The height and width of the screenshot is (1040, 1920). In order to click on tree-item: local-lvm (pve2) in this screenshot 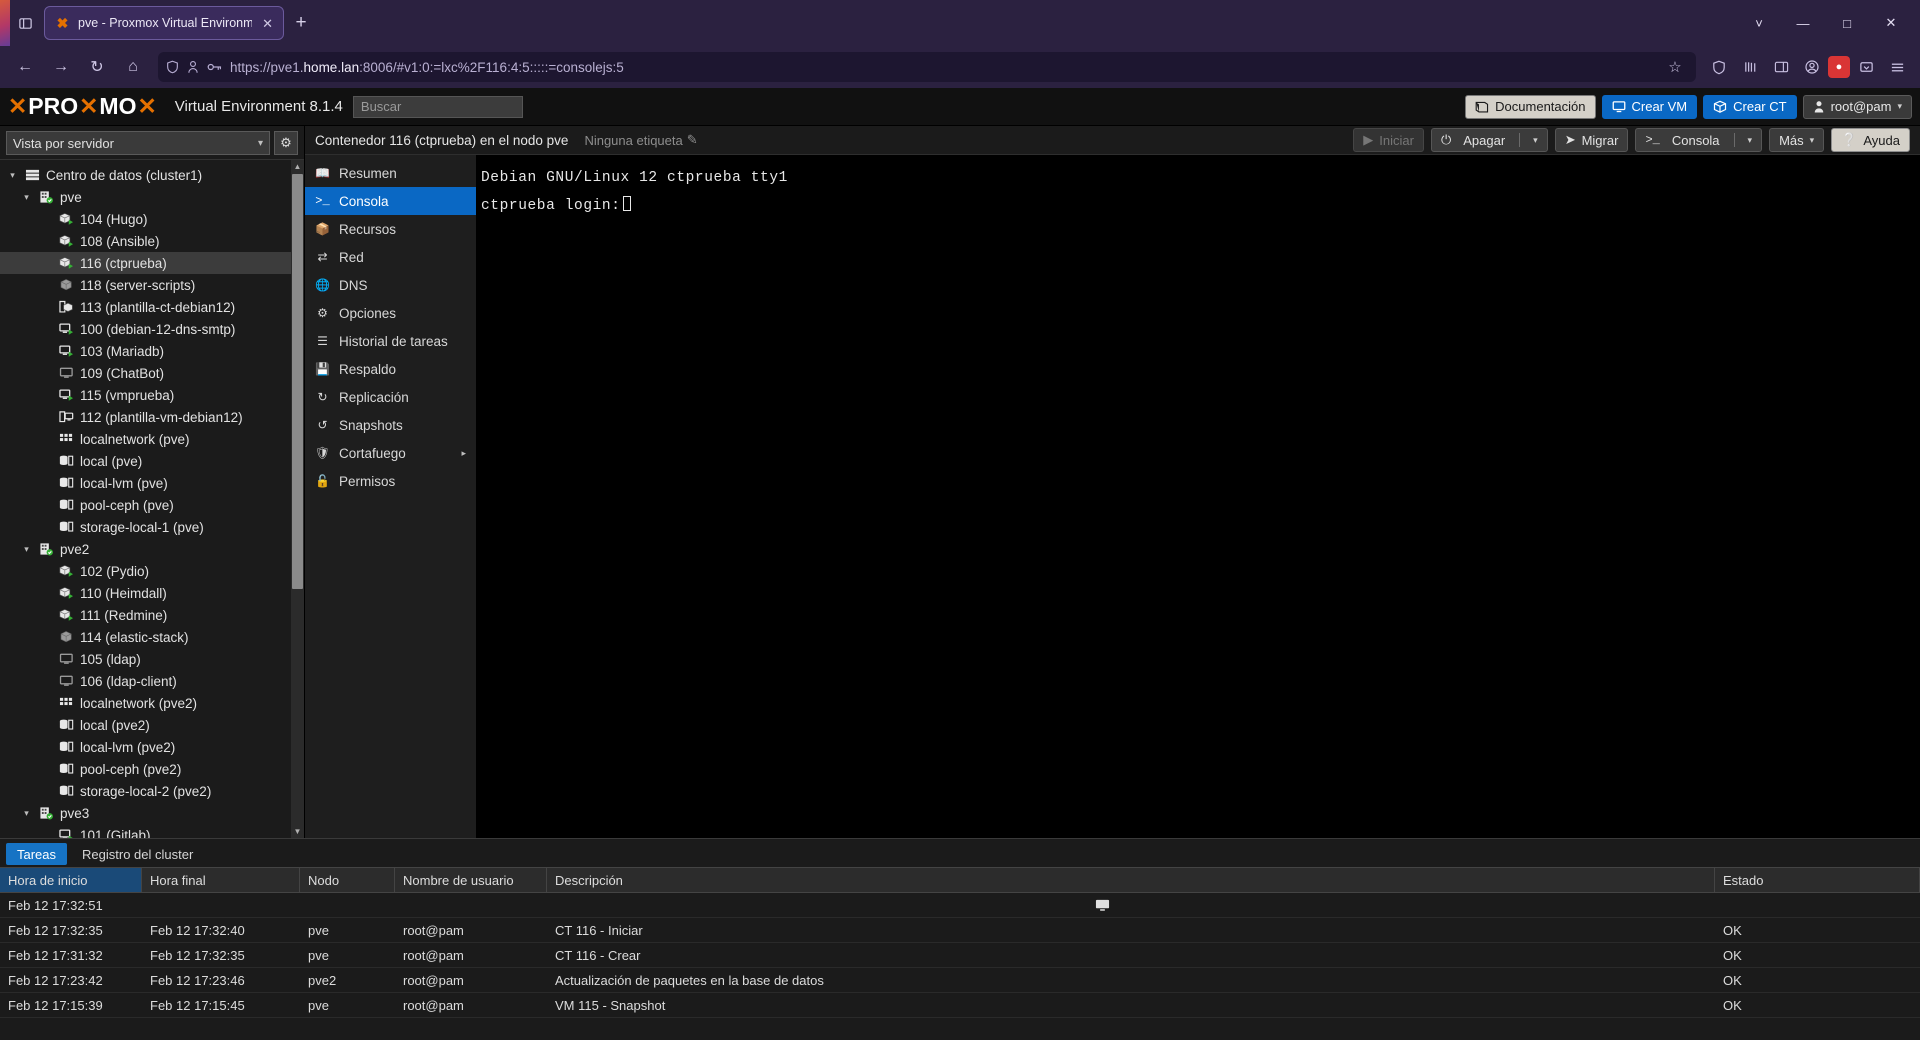, I will do `click(152, 747)`.